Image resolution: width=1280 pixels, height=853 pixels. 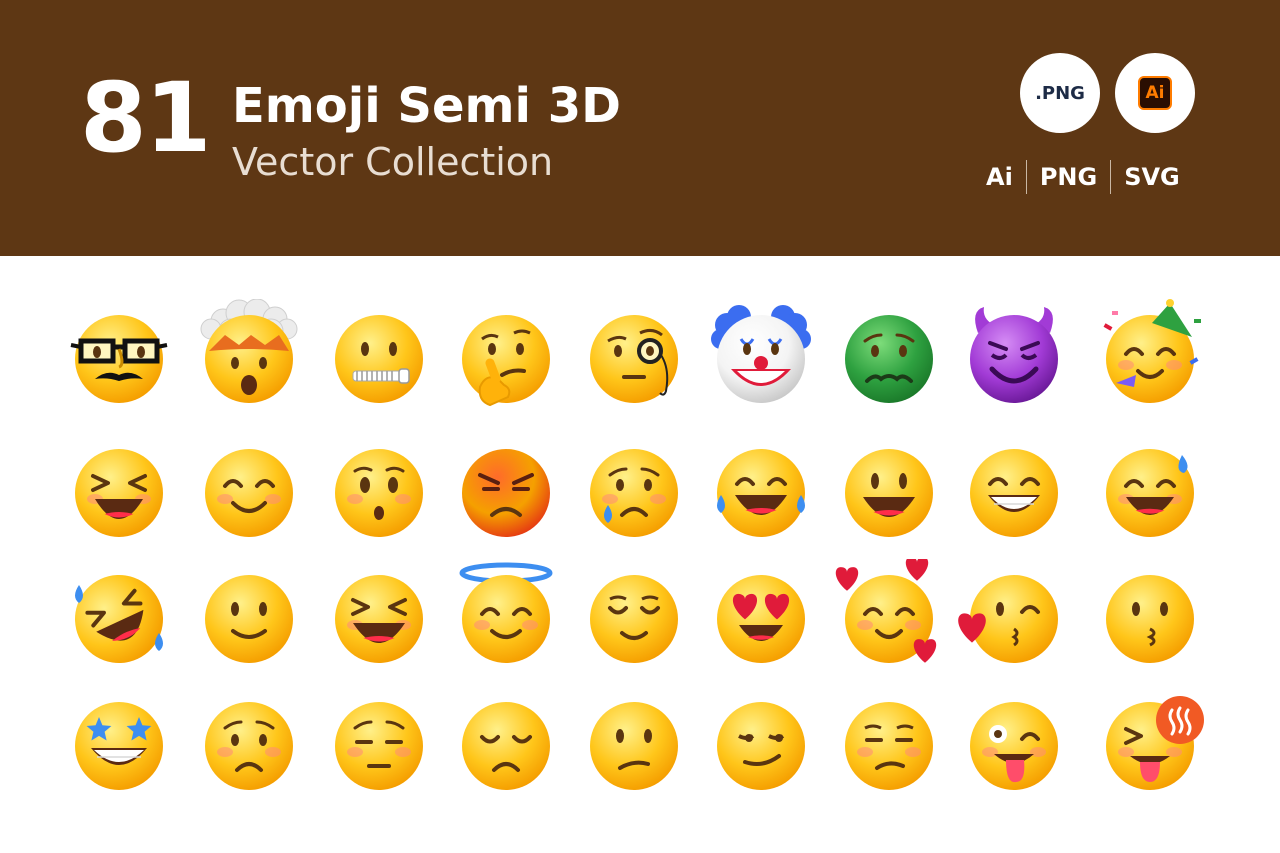 What do you see at coordinates (393, 162) in the screenshot?
I see `collection-subtitle: Vector Collection` at bounding box center [393, 162].